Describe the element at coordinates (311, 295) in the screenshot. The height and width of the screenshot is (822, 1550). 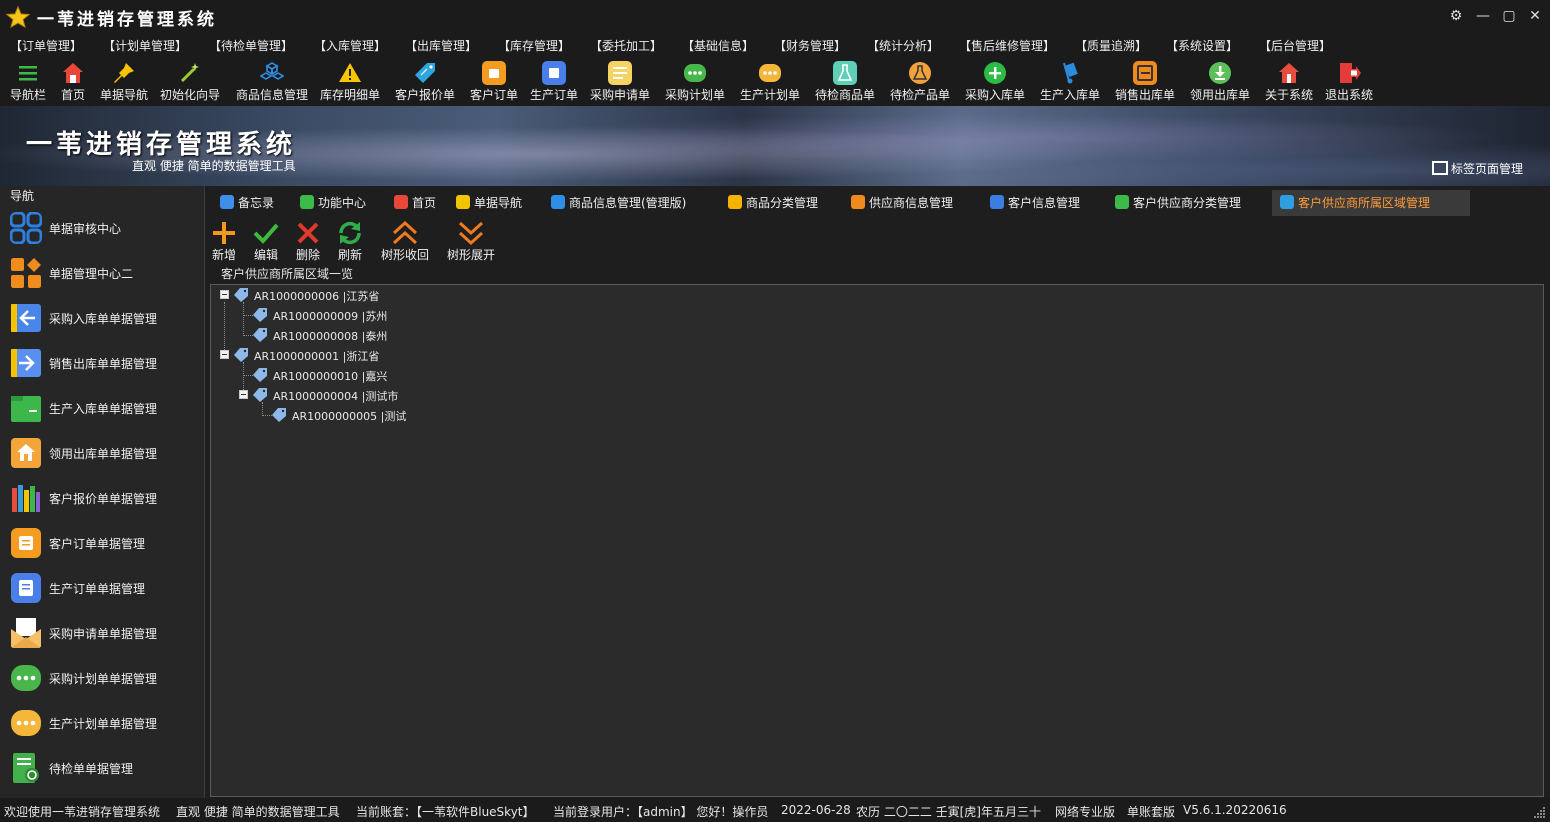
I see `tree-node-jiangsu: AR1000000006 |江苏省` at that location.